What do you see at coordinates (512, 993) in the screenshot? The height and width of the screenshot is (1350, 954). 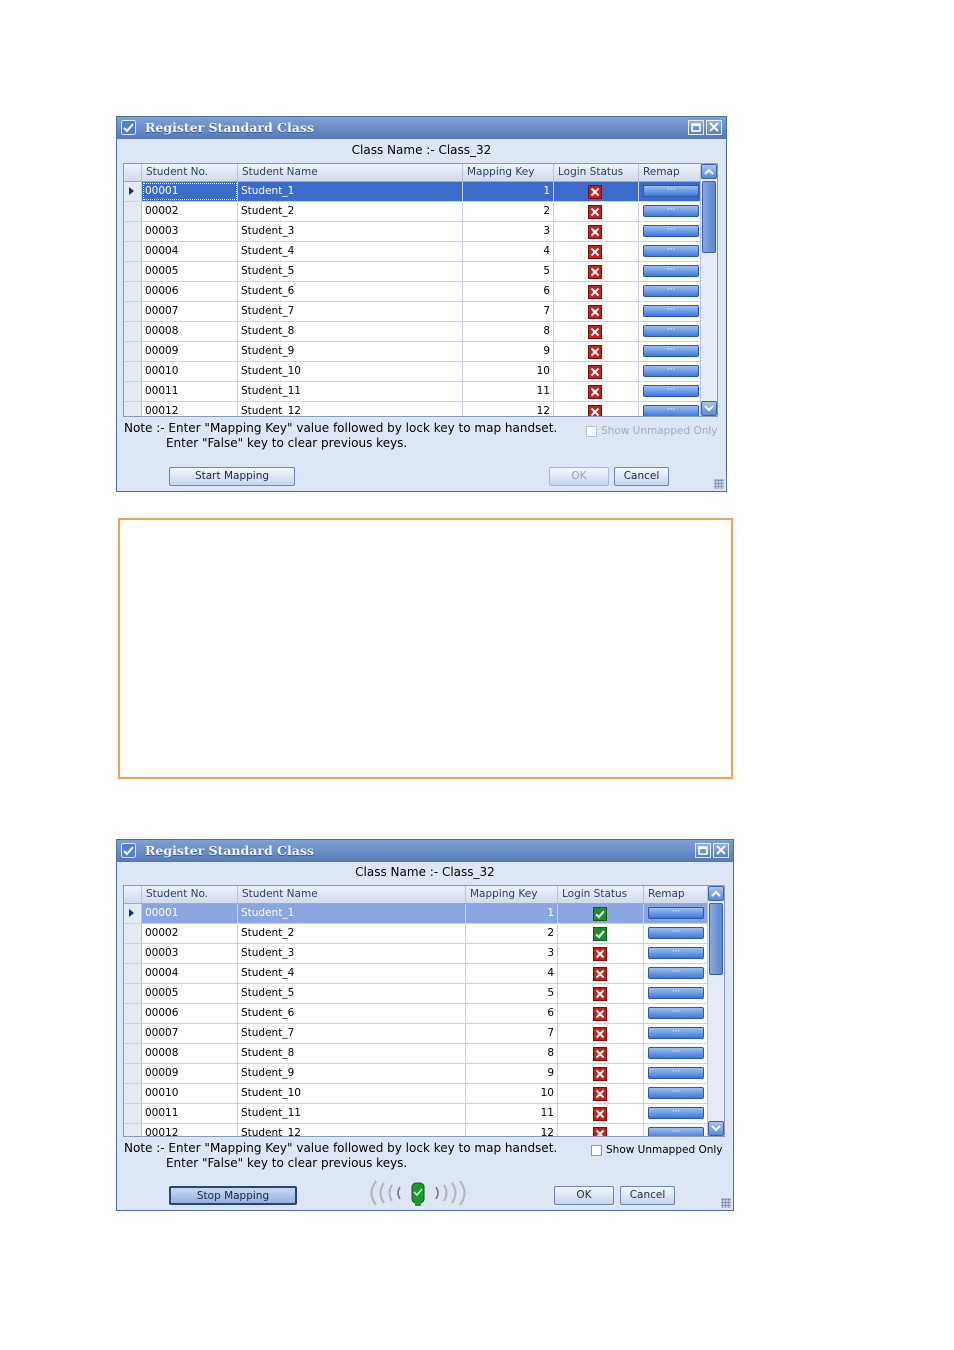 I see `cell-mapping-key: 5` at bounding box center [512, 993].